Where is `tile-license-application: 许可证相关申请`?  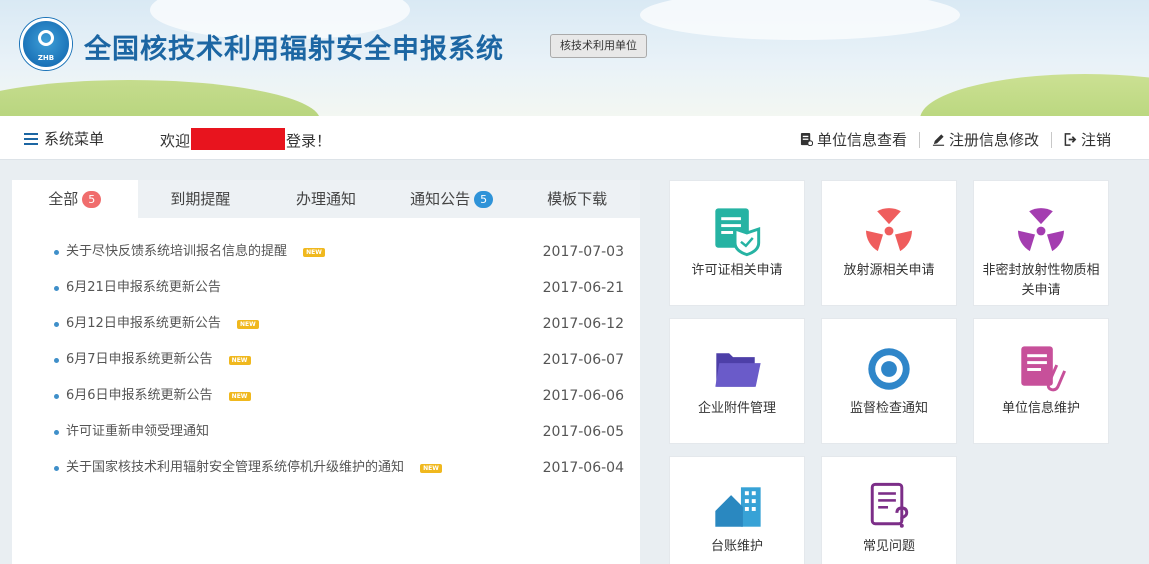
tile-license-application: 许可证相关申请 is located at coordinates (737, 243).